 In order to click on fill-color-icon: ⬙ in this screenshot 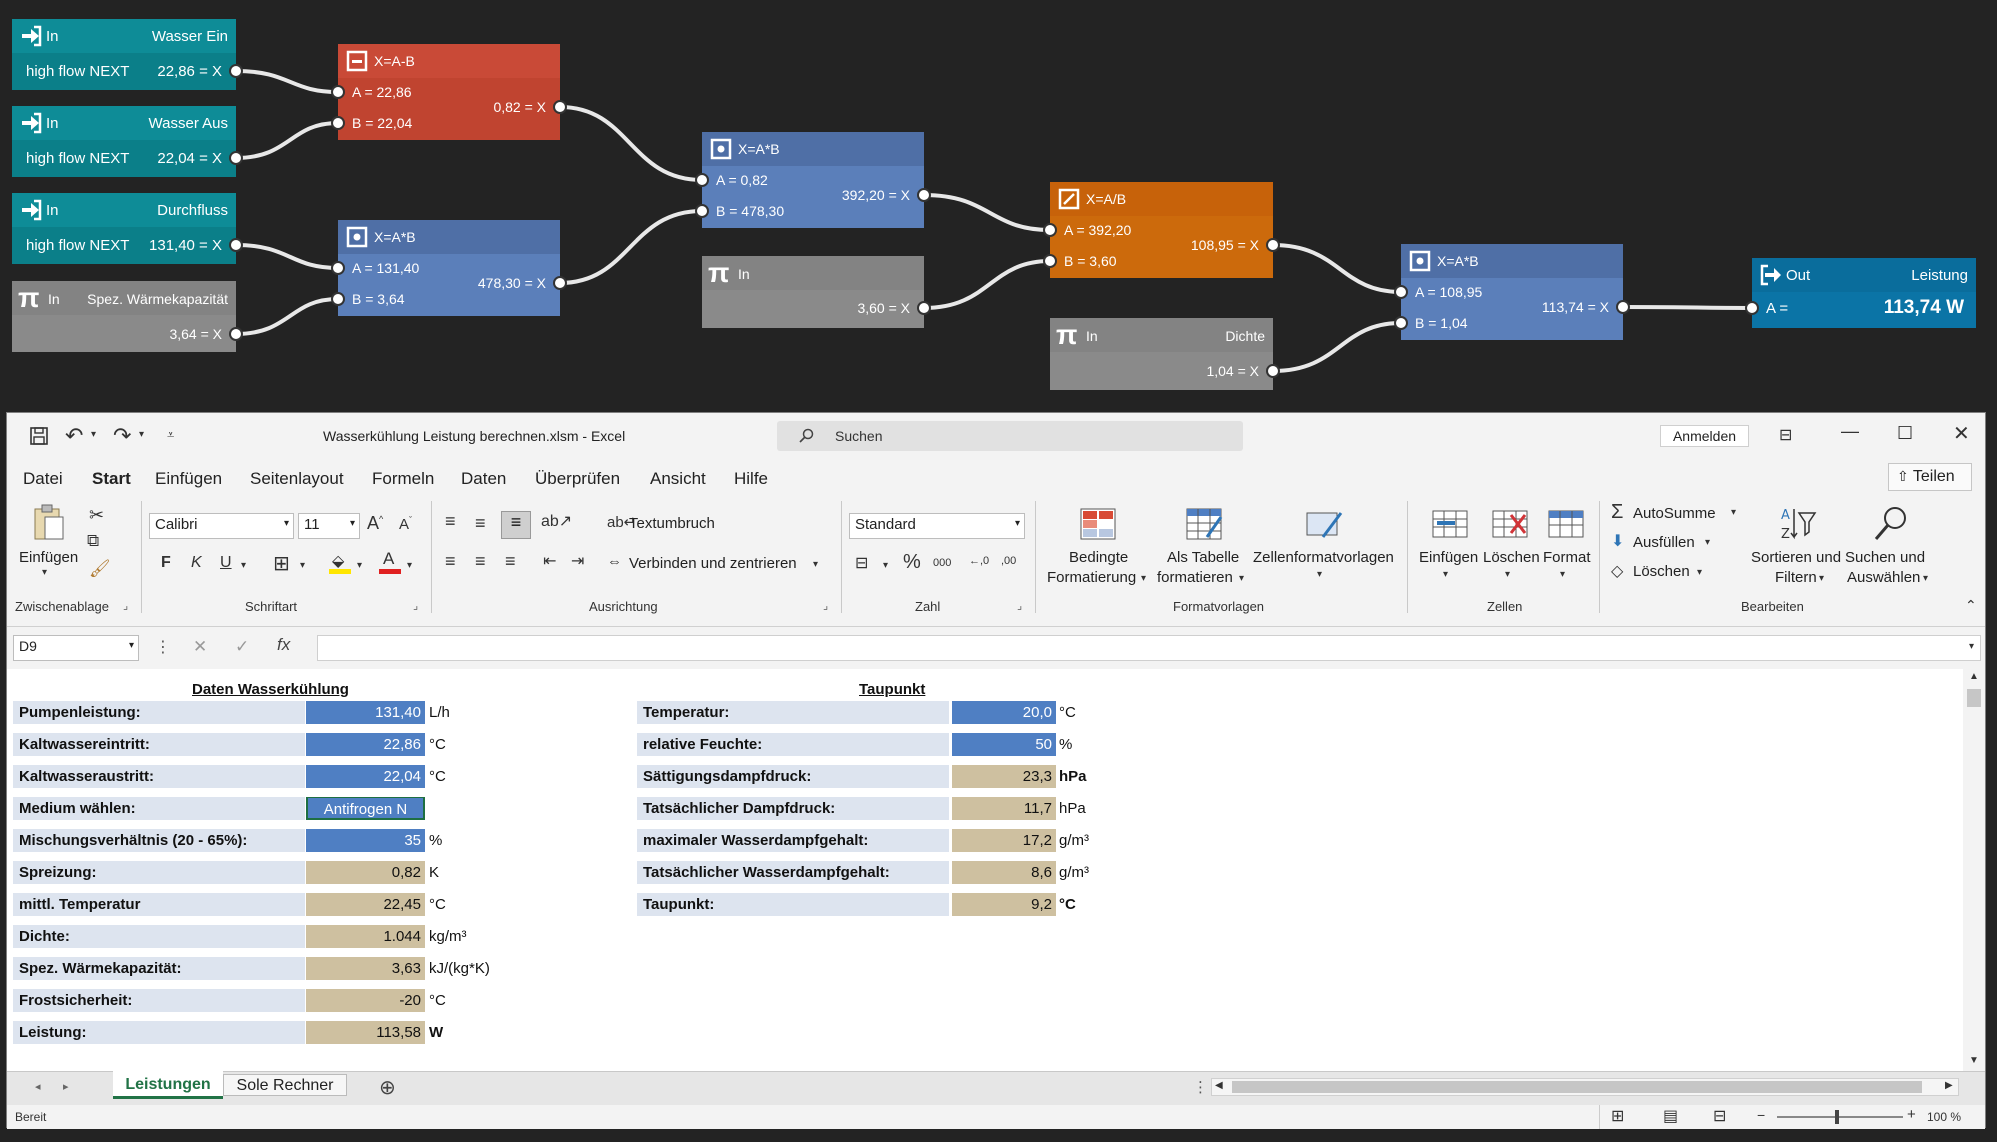, I will do `click(340, 563)`.